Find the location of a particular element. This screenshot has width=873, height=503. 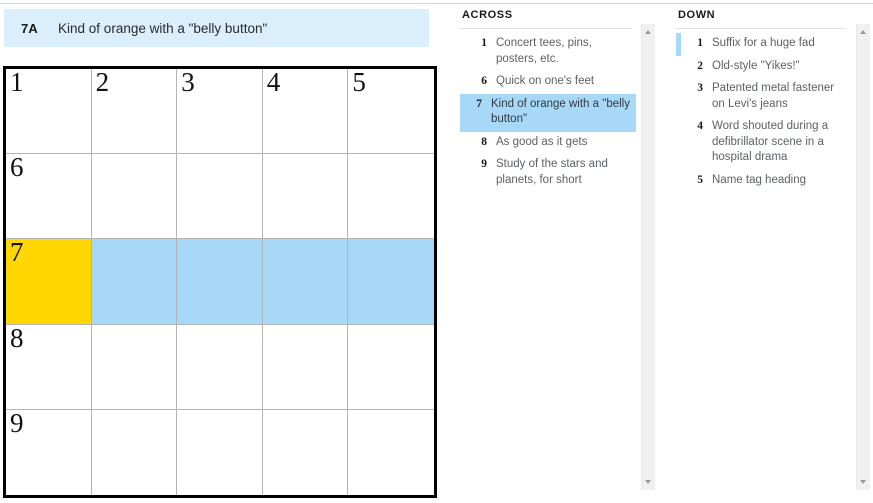

clue-text: Quick on one's feet is located at coordinates (545, 81).